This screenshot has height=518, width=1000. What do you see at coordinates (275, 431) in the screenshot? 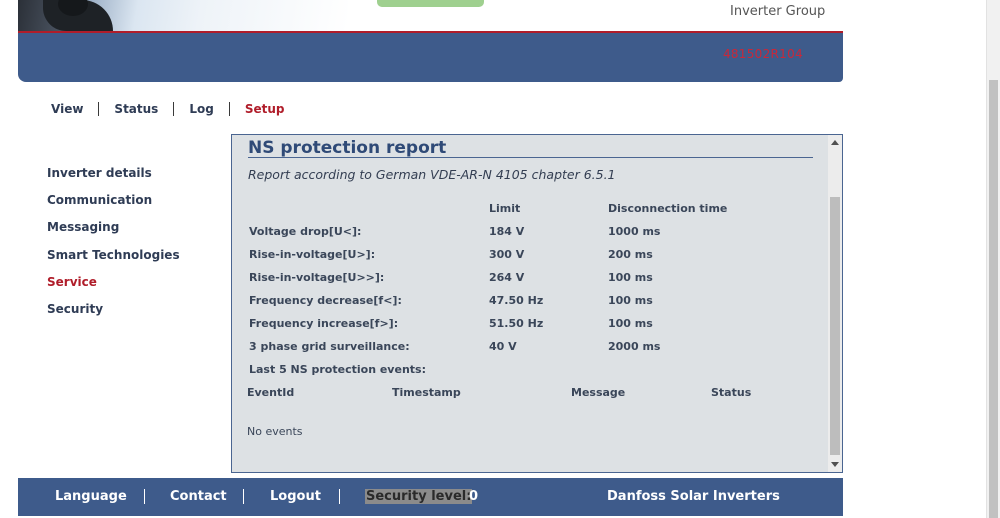
I see `no-events-message: No events` at bounding box center [275, 431].